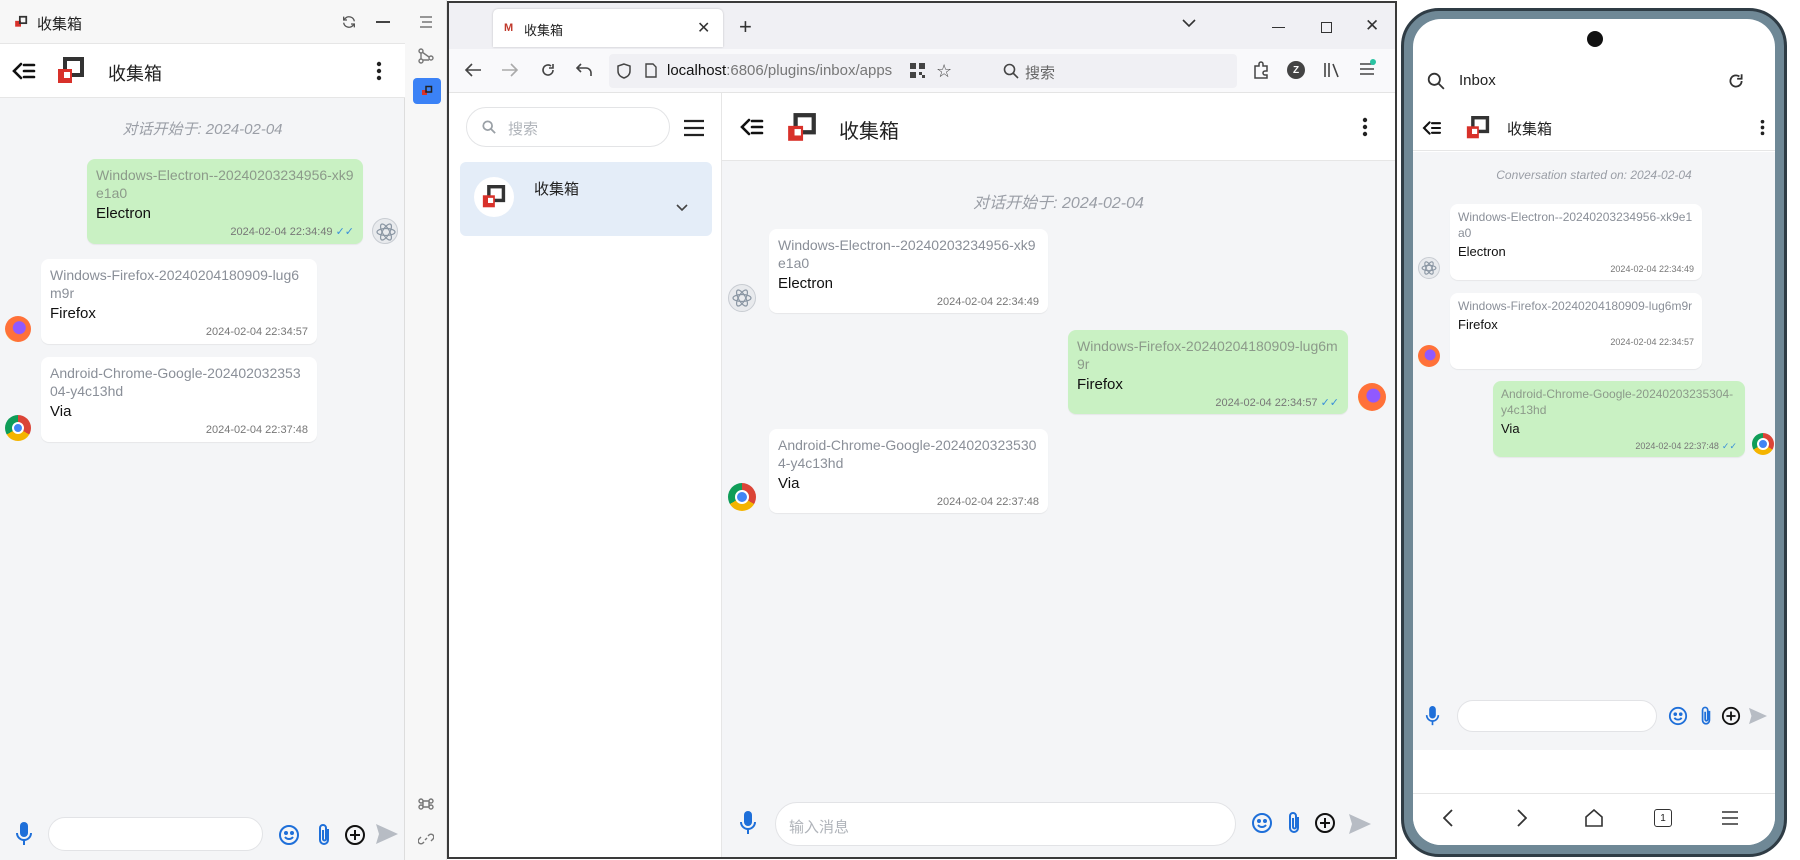 This screenshot has height=860, width=1800. I want to click on search-bar: 搜索, so click(1115, 71).